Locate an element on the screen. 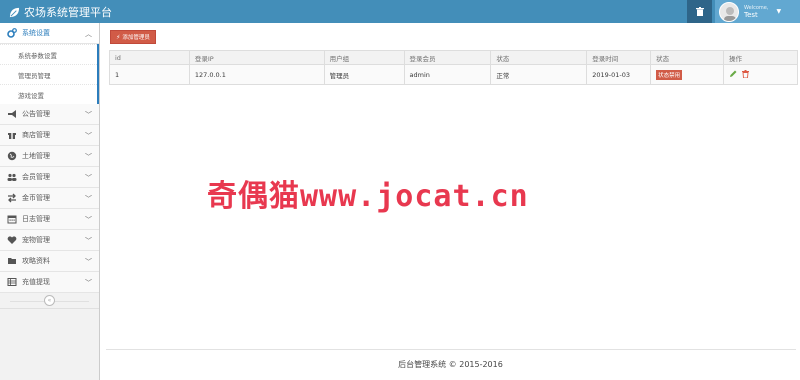 This screenshot has width=800, height=380. cell-time: 2019-01-03 is located at coordinates (619, 74).